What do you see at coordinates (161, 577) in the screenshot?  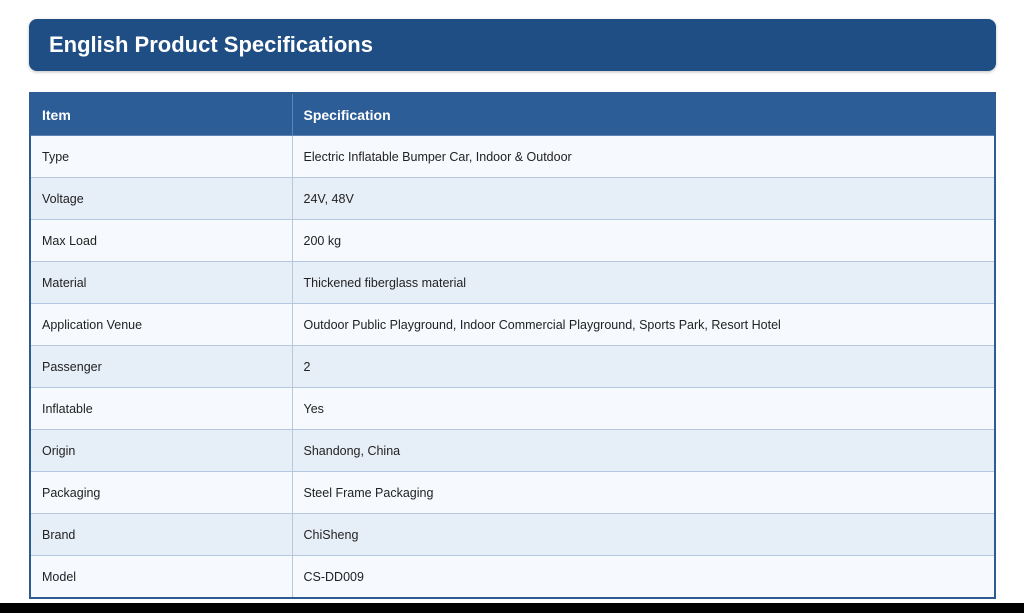 I see `item-cell: Model` at bounding box center [161, 577].